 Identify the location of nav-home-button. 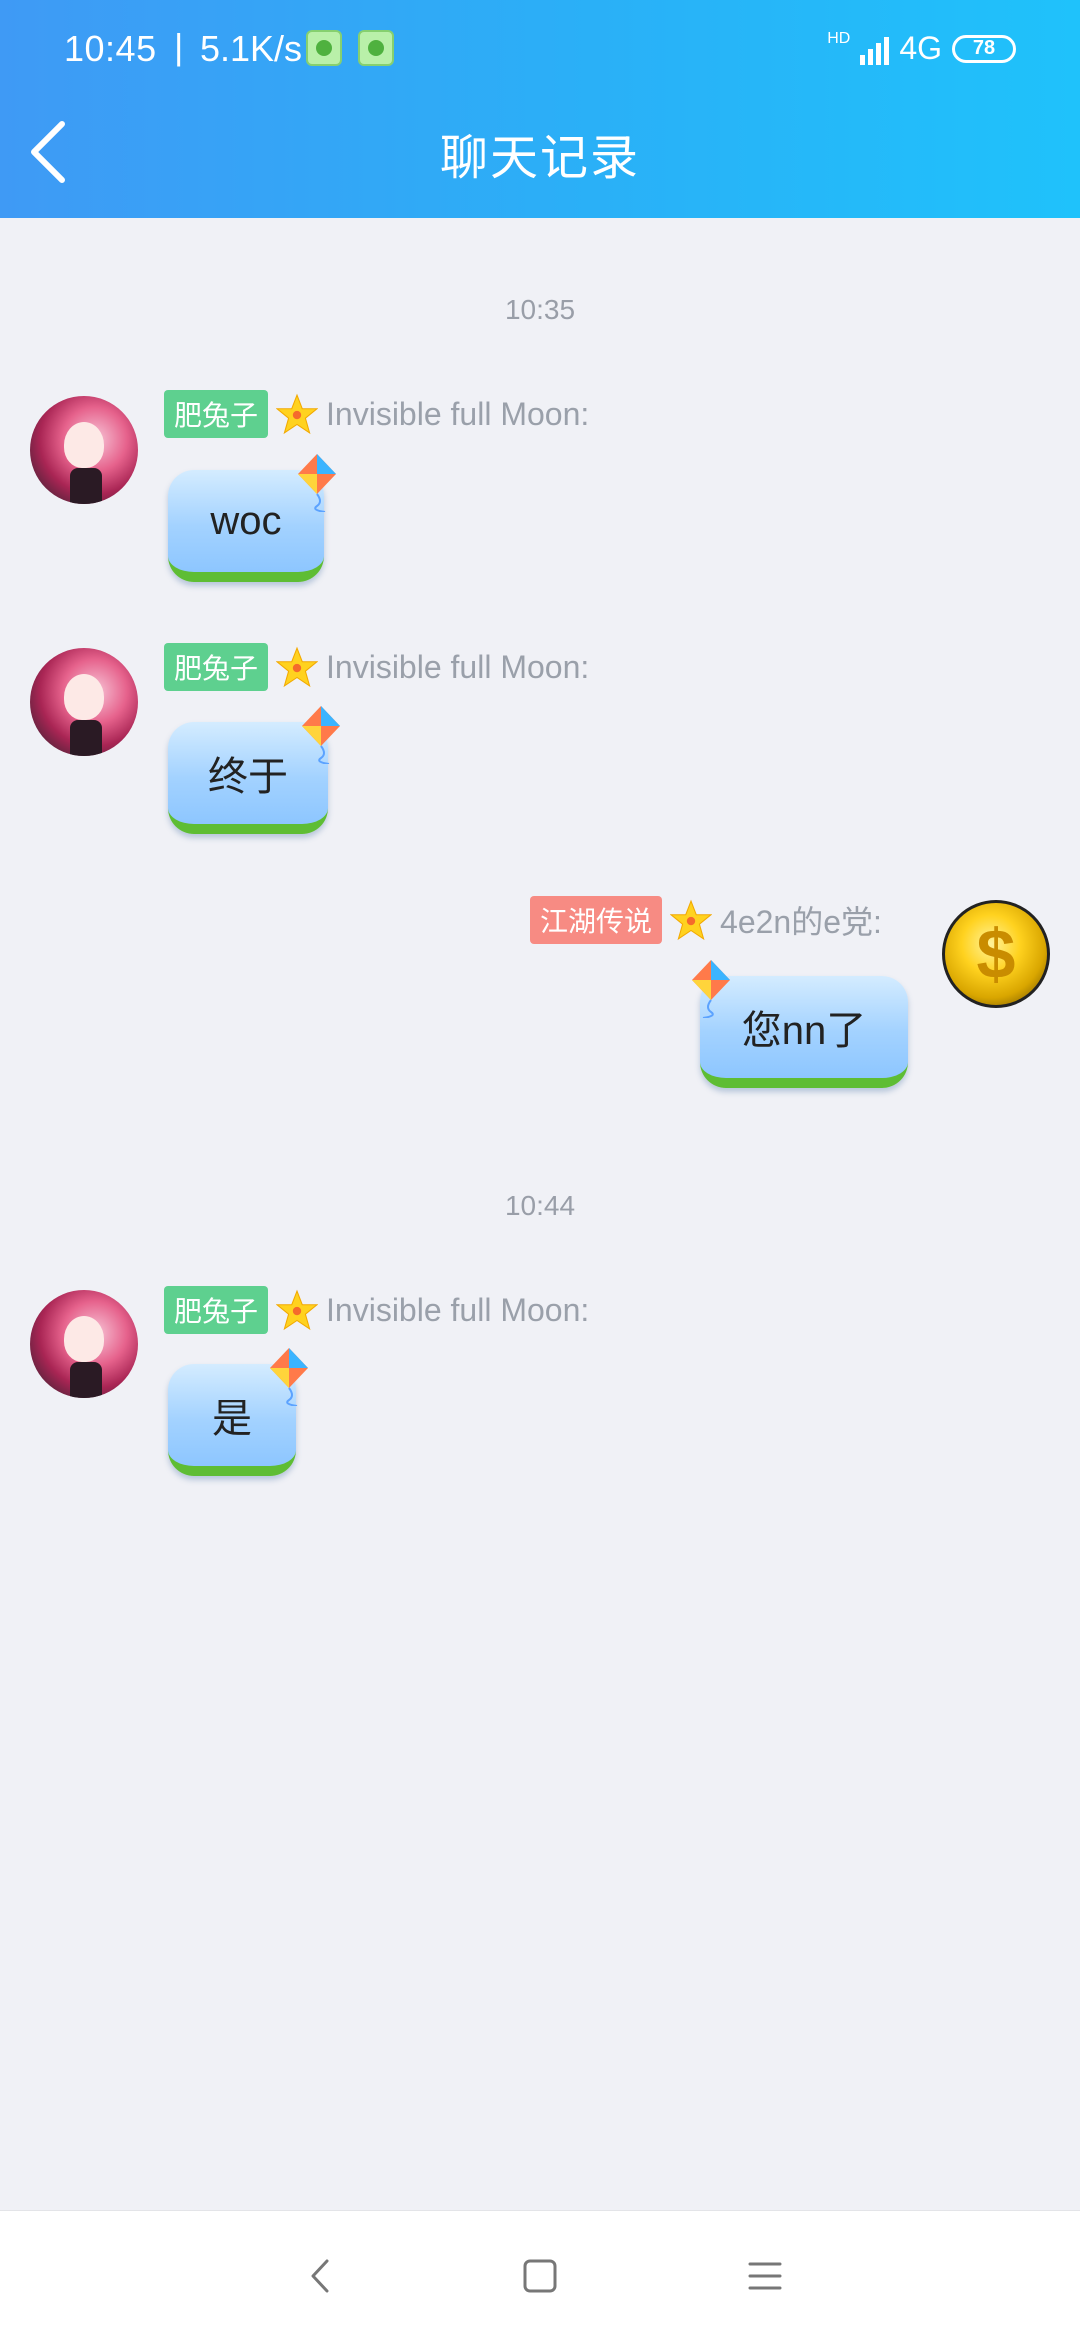
(540, 2276).